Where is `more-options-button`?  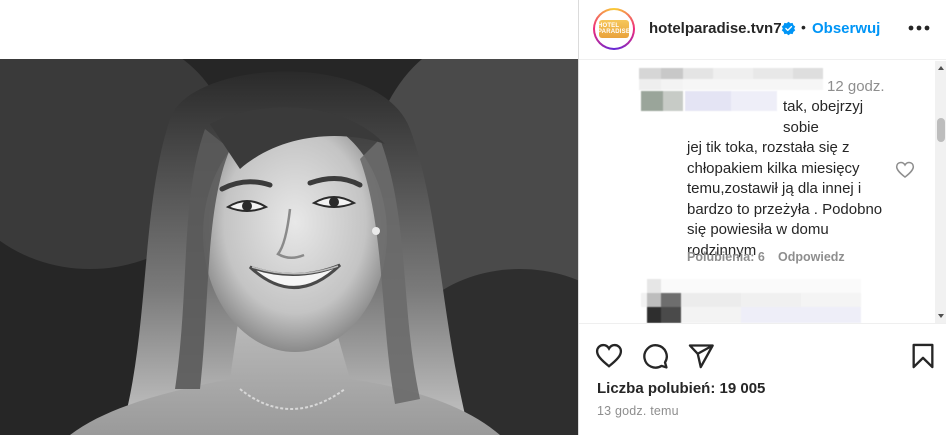
more-options-button is located at coordinates (919, 28).